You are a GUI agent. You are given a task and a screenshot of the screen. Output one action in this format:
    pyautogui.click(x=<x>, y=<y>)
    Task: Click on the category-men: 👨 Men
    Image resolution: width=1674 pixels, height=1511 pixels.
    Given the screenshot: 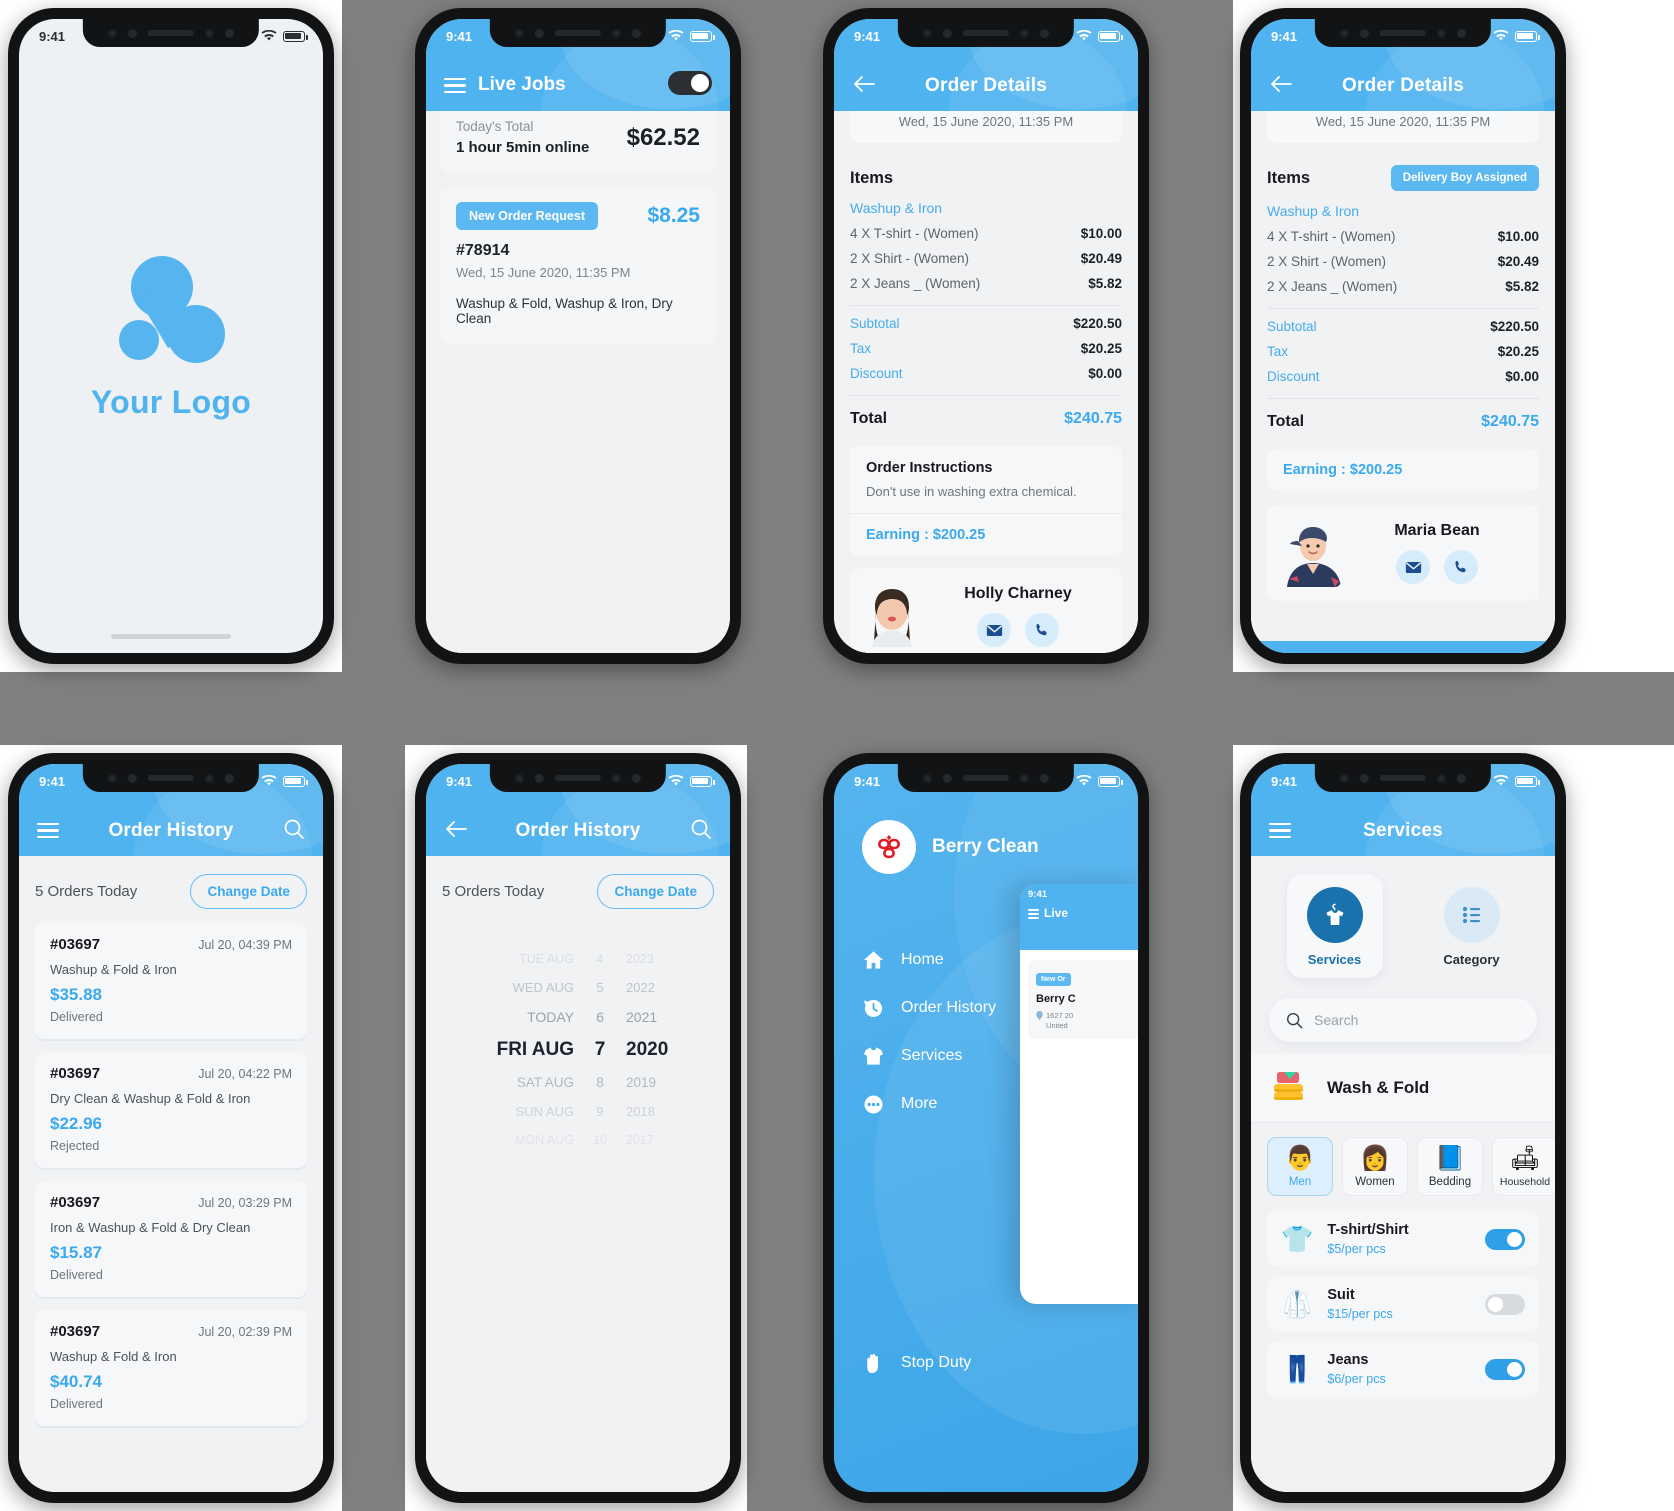 What is the action you would take?
    pyautogui.click(x=1300, y=1166)
    